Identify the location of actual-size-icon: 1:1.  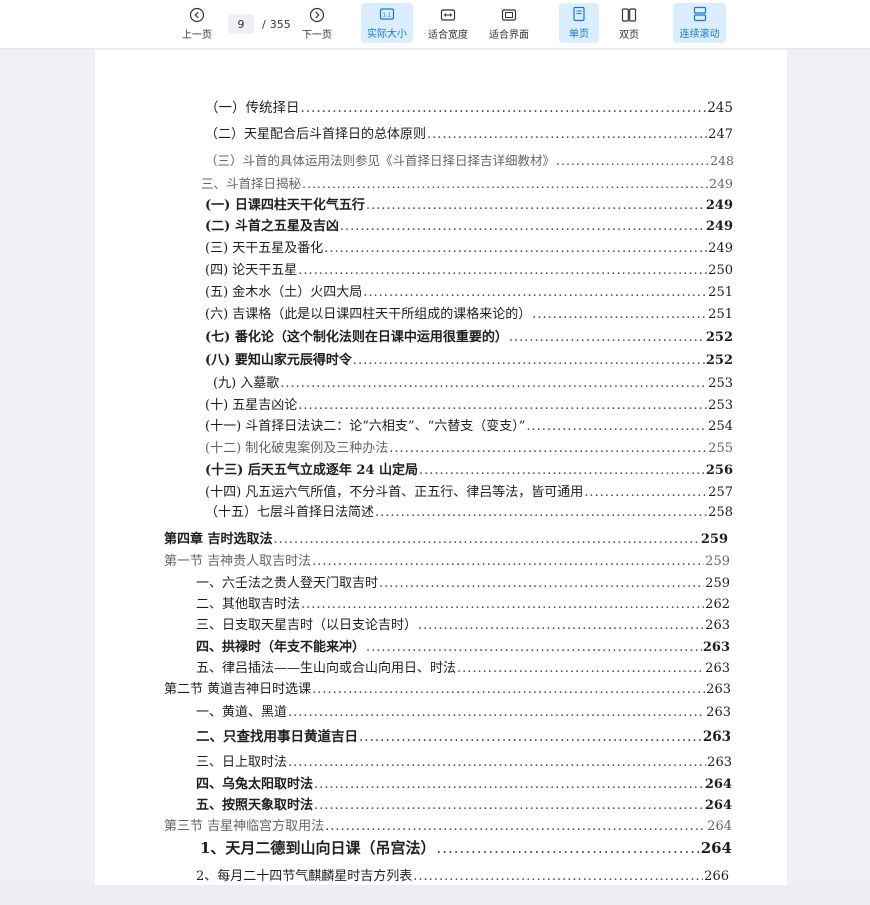
(387, 14).